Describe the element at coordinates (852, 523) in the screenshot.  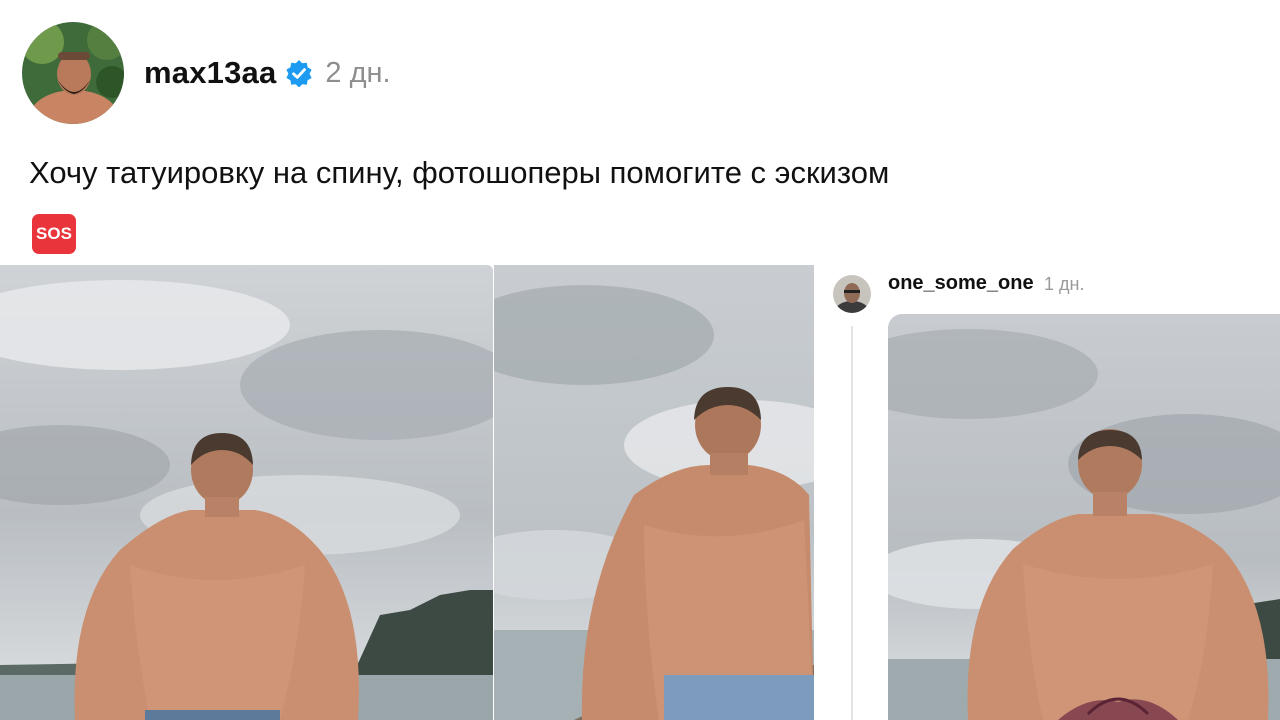
I see `reply-thread-line` at that location.